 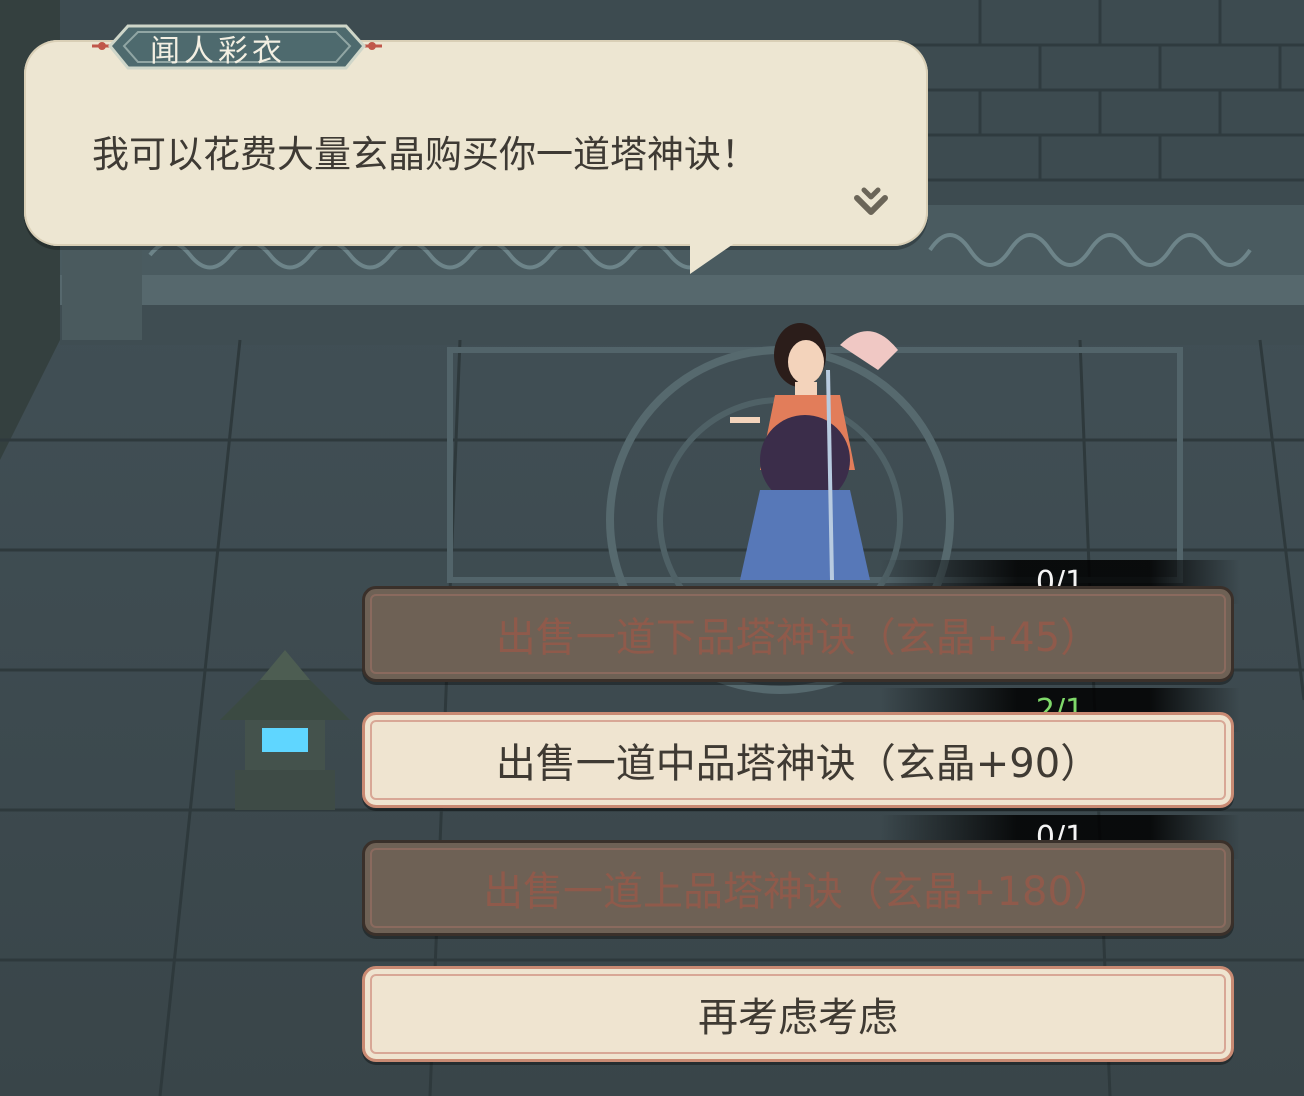 What do you see at coordinates (871, 204) in the screenshot?
I see `down-chevron-continue-icon` at bounding box center [871, 204].